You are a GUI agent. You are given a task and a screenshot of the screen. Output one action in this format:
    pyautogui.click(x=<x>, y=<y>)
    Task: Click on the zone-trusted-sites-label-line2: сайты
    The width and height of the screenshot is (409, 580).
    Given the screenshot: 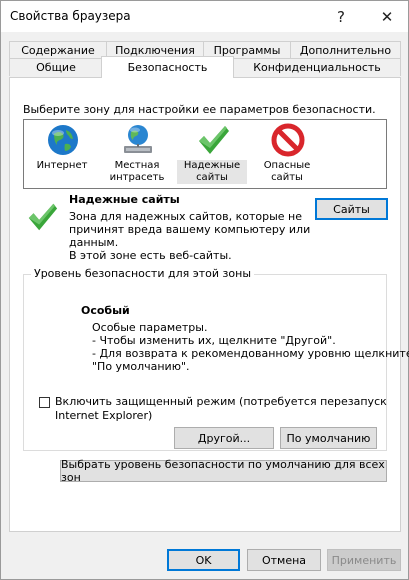 What is the action you would take?
    pyautogui.click(x=212, y=177)
    